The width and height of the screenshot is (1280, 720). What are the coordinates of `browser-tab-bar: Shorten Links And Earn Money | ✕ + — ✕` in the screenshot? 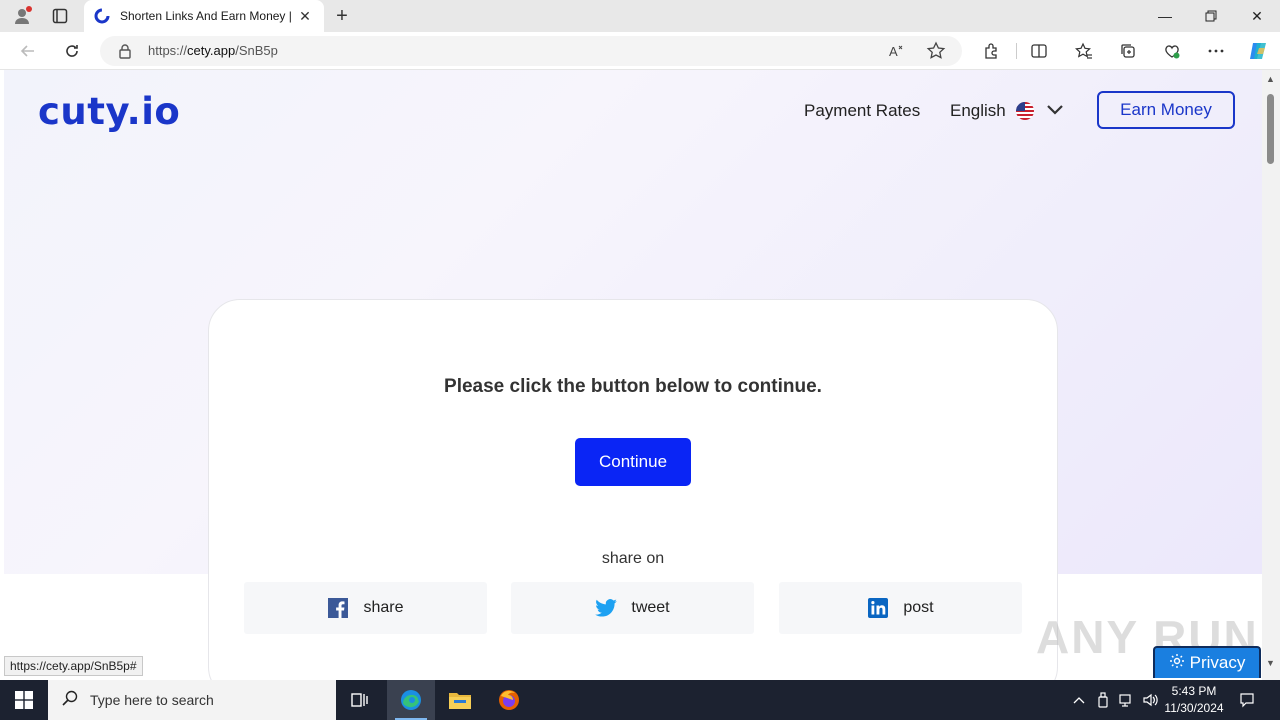 It's located at (640, 16).